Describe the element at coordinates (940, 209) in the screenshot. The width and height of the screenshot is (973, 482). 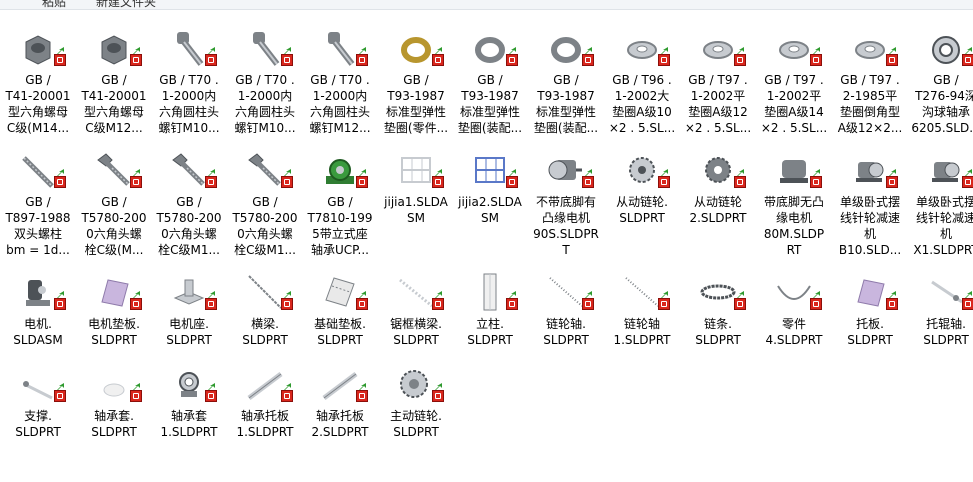
I see `file-item: 单级卧式摆 线针轮减速 机 X1.SLDPRT` at that location.